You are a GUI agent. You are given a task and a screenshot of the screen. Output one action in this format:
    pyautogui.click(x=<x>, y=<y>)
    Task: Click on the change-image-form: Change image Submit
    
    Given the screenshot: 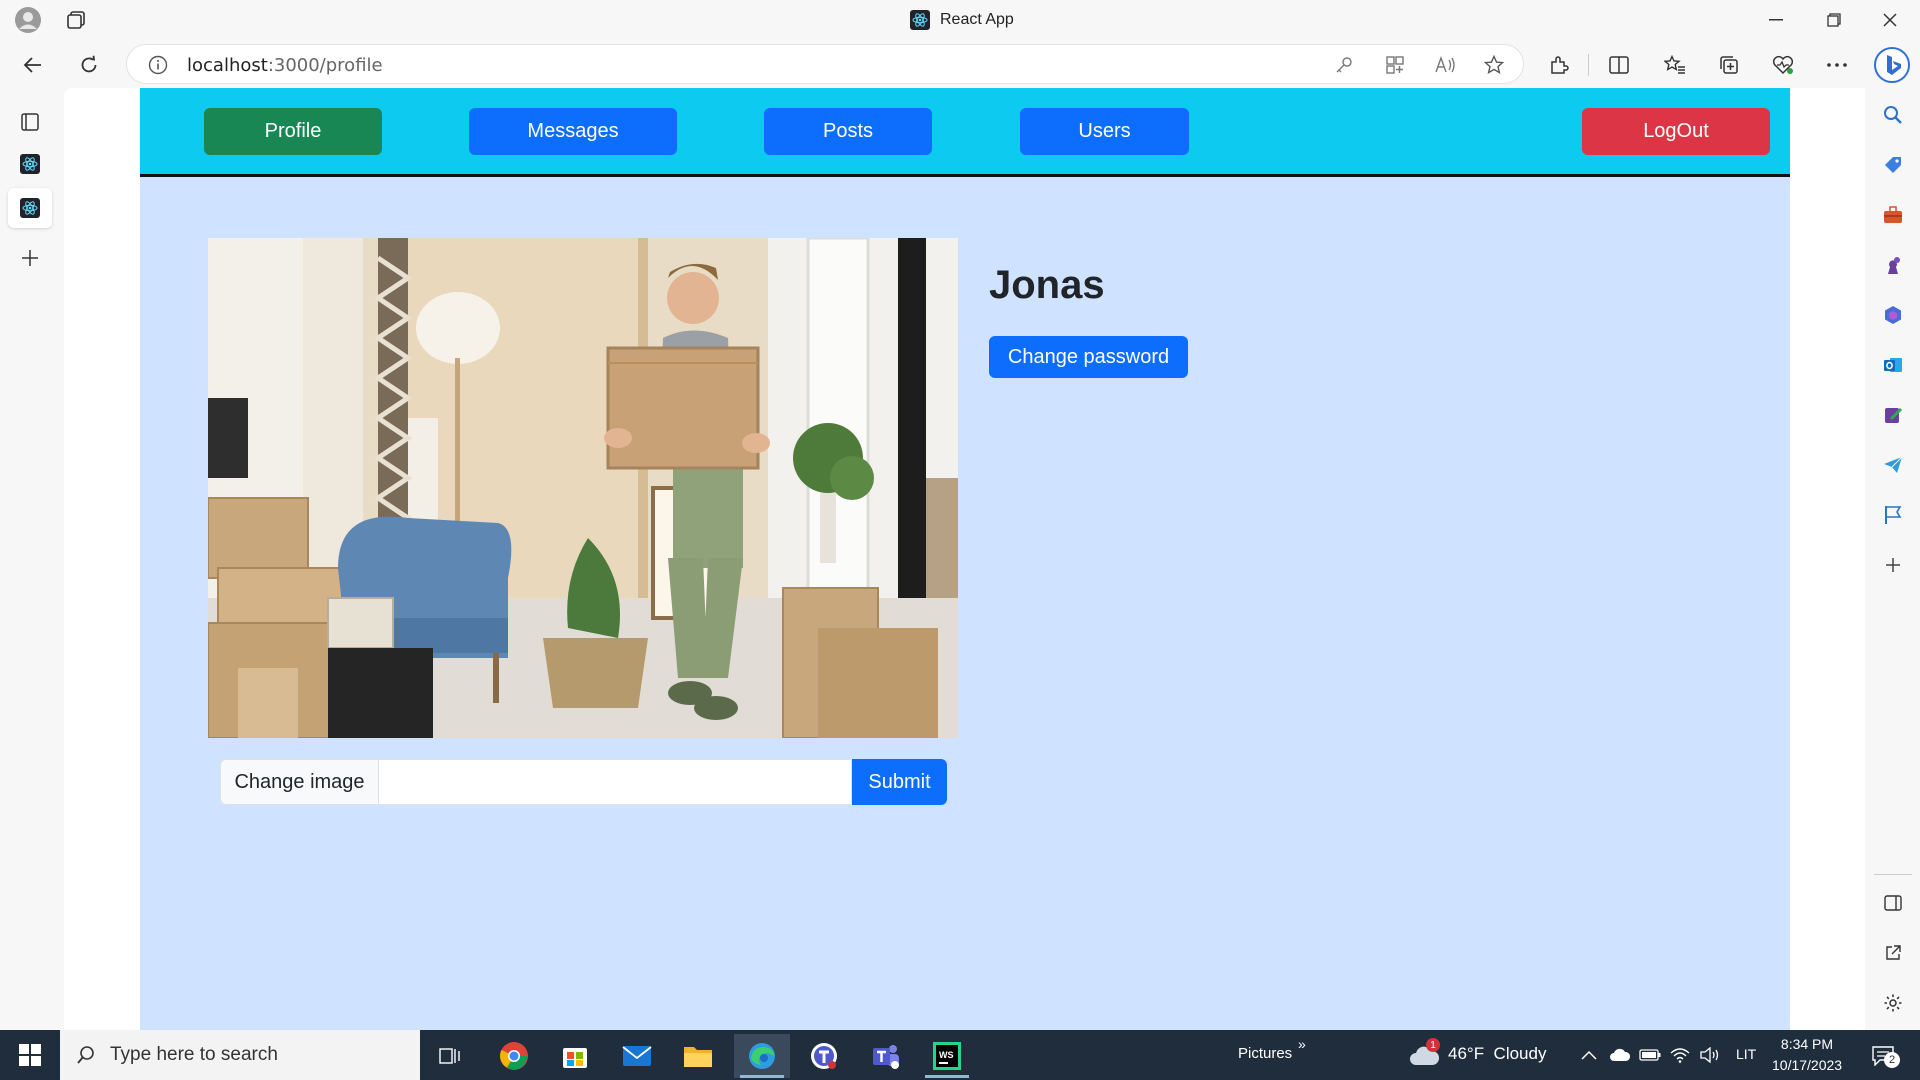 What is the action you would take?
    pyautogui.click(x=583, y=782)
    